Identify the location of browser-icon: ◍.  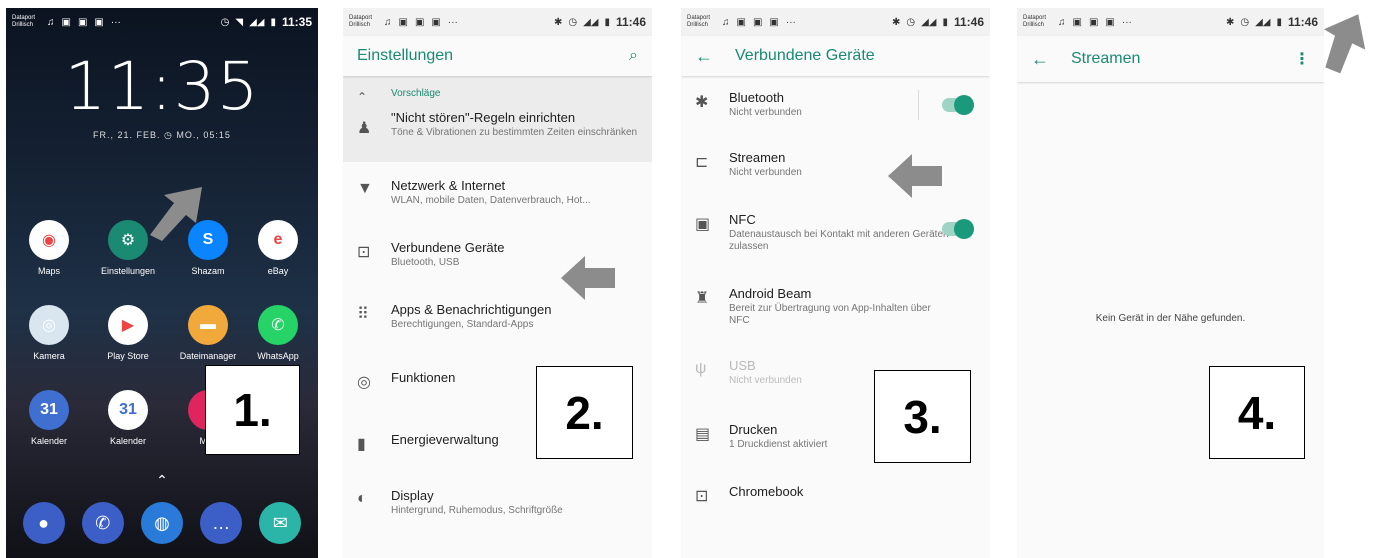
(161, 523).